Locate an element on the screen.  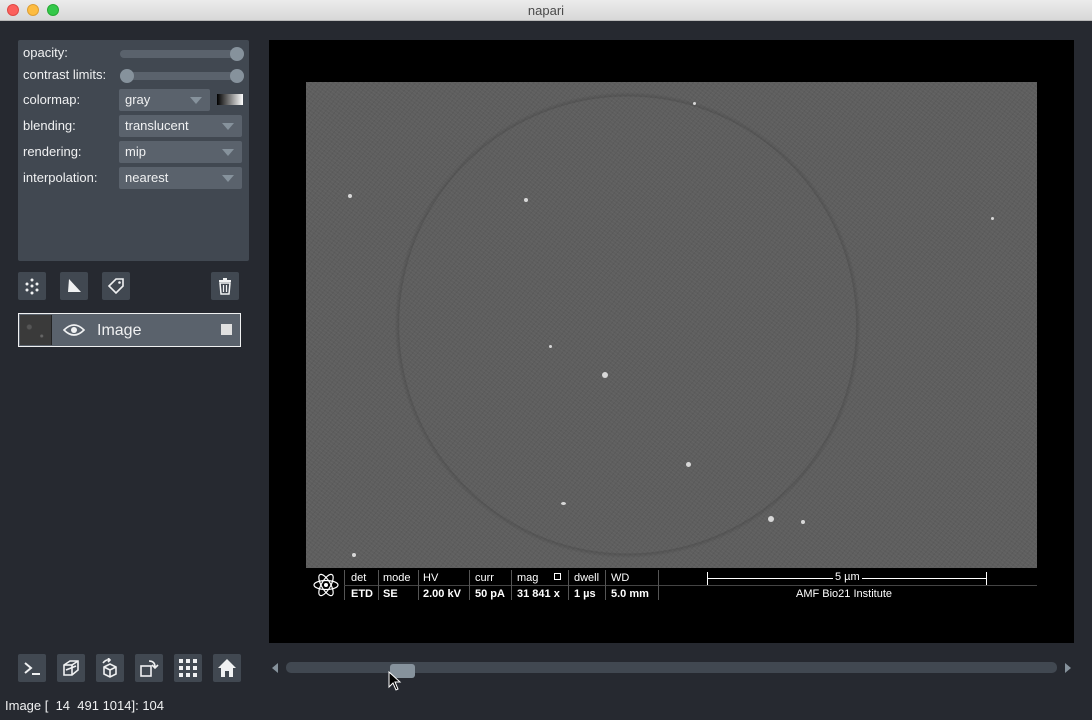
interpolation-row: interpolation: nearest is located at coordinates (133, 178).